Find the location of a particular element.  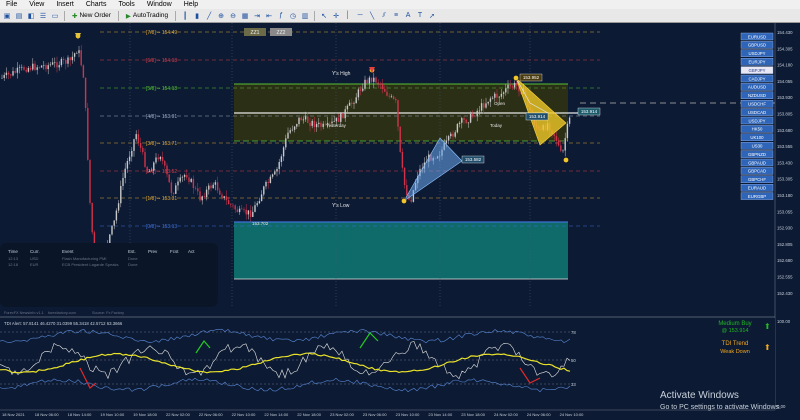

teal-zone is located at coordinates (401, 250).